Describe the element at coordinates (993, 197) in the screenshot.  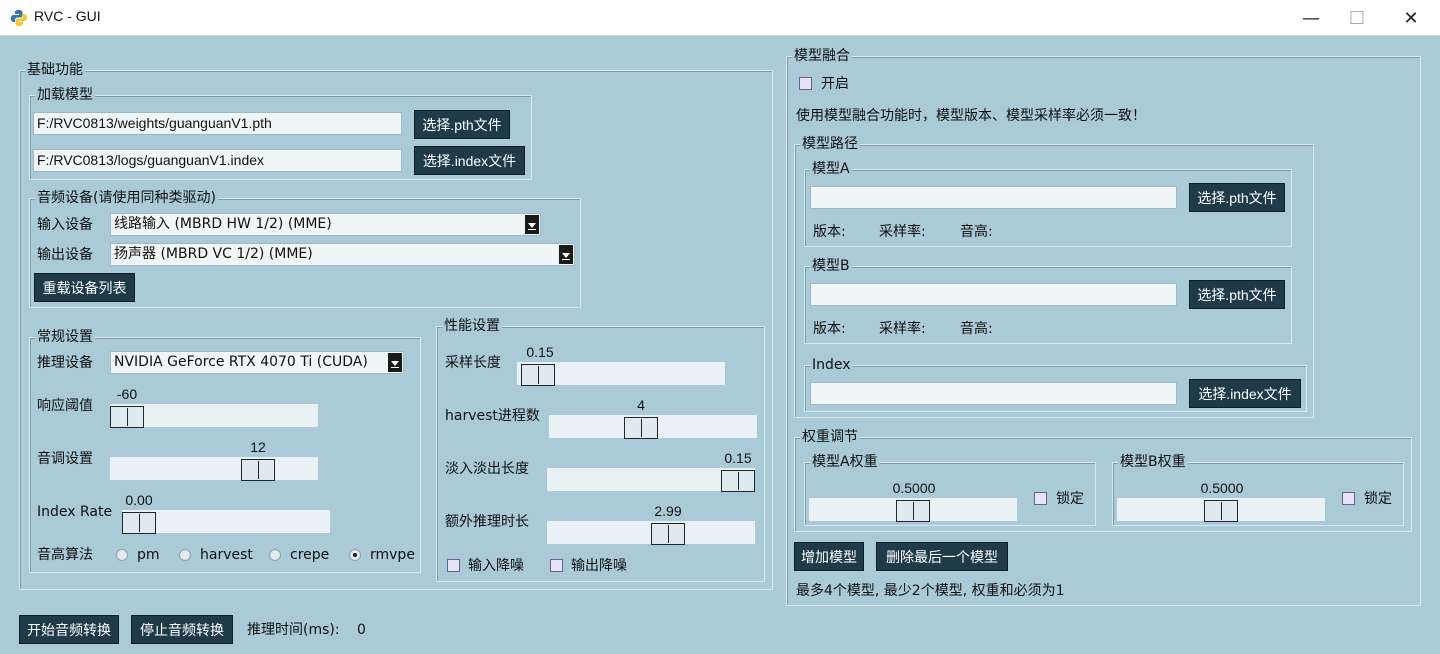
I see `model-a-path-input` at that location.